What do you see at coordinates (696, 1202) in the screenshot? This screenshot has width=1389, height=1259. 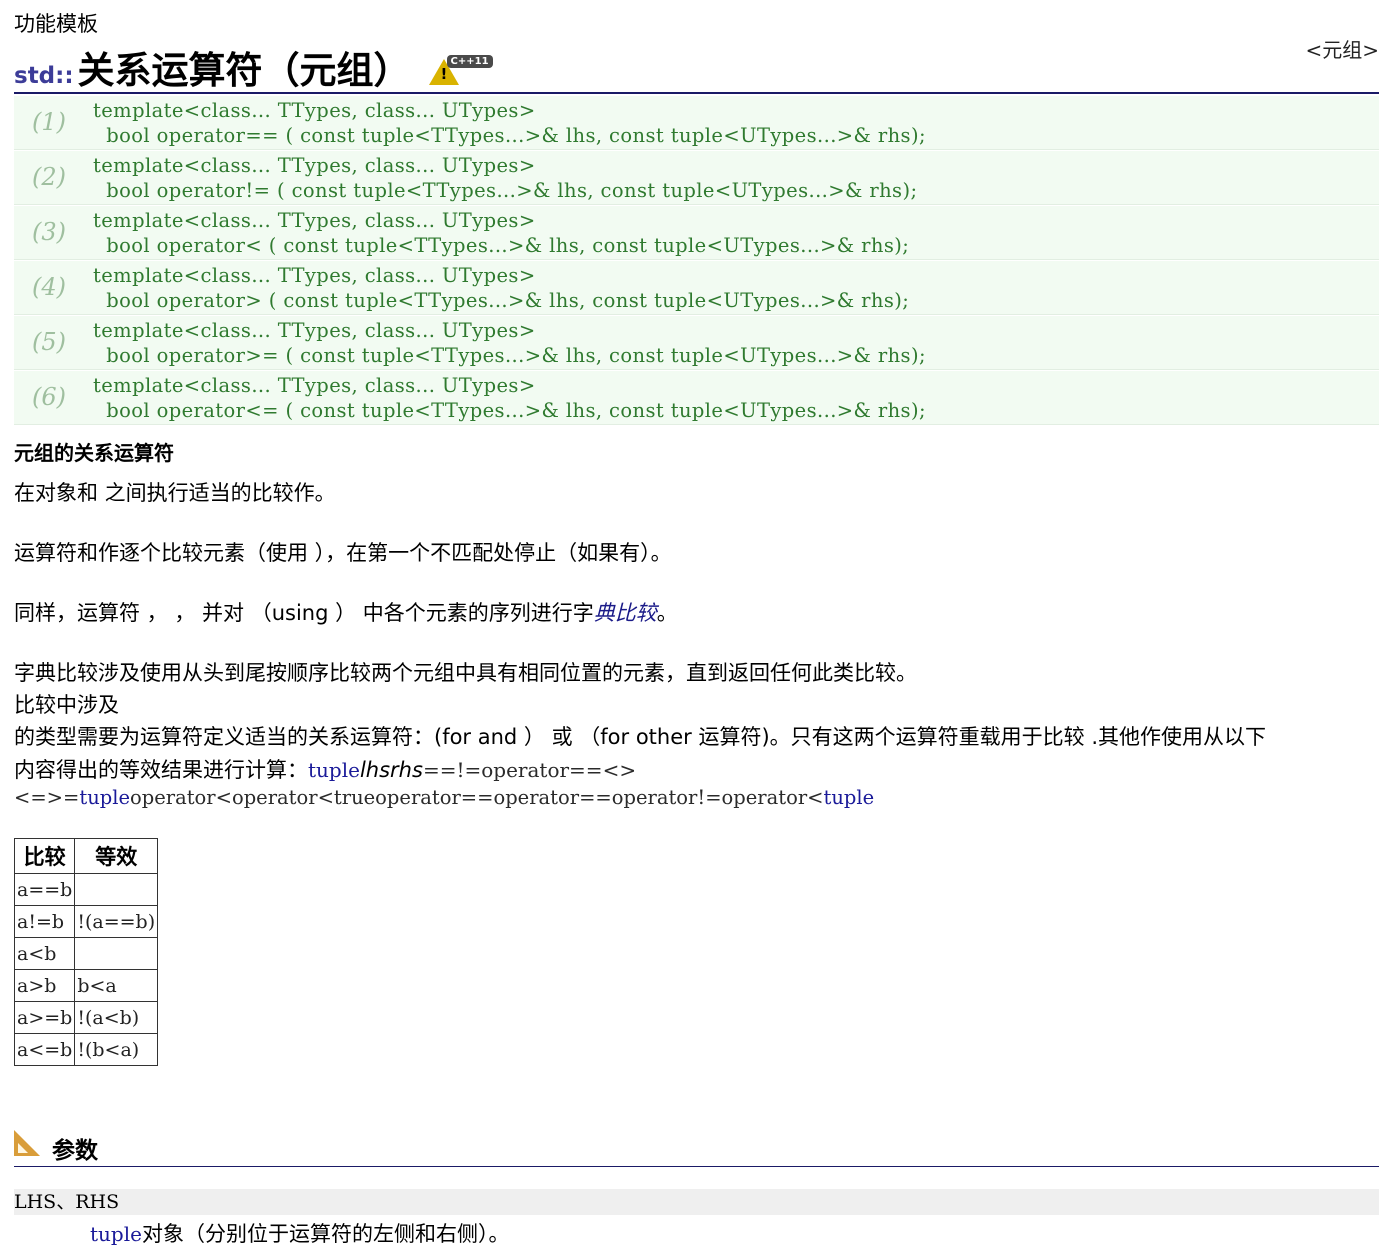 I see `parameter-name: LHS、RHS` at bounding box center [696, 1202].